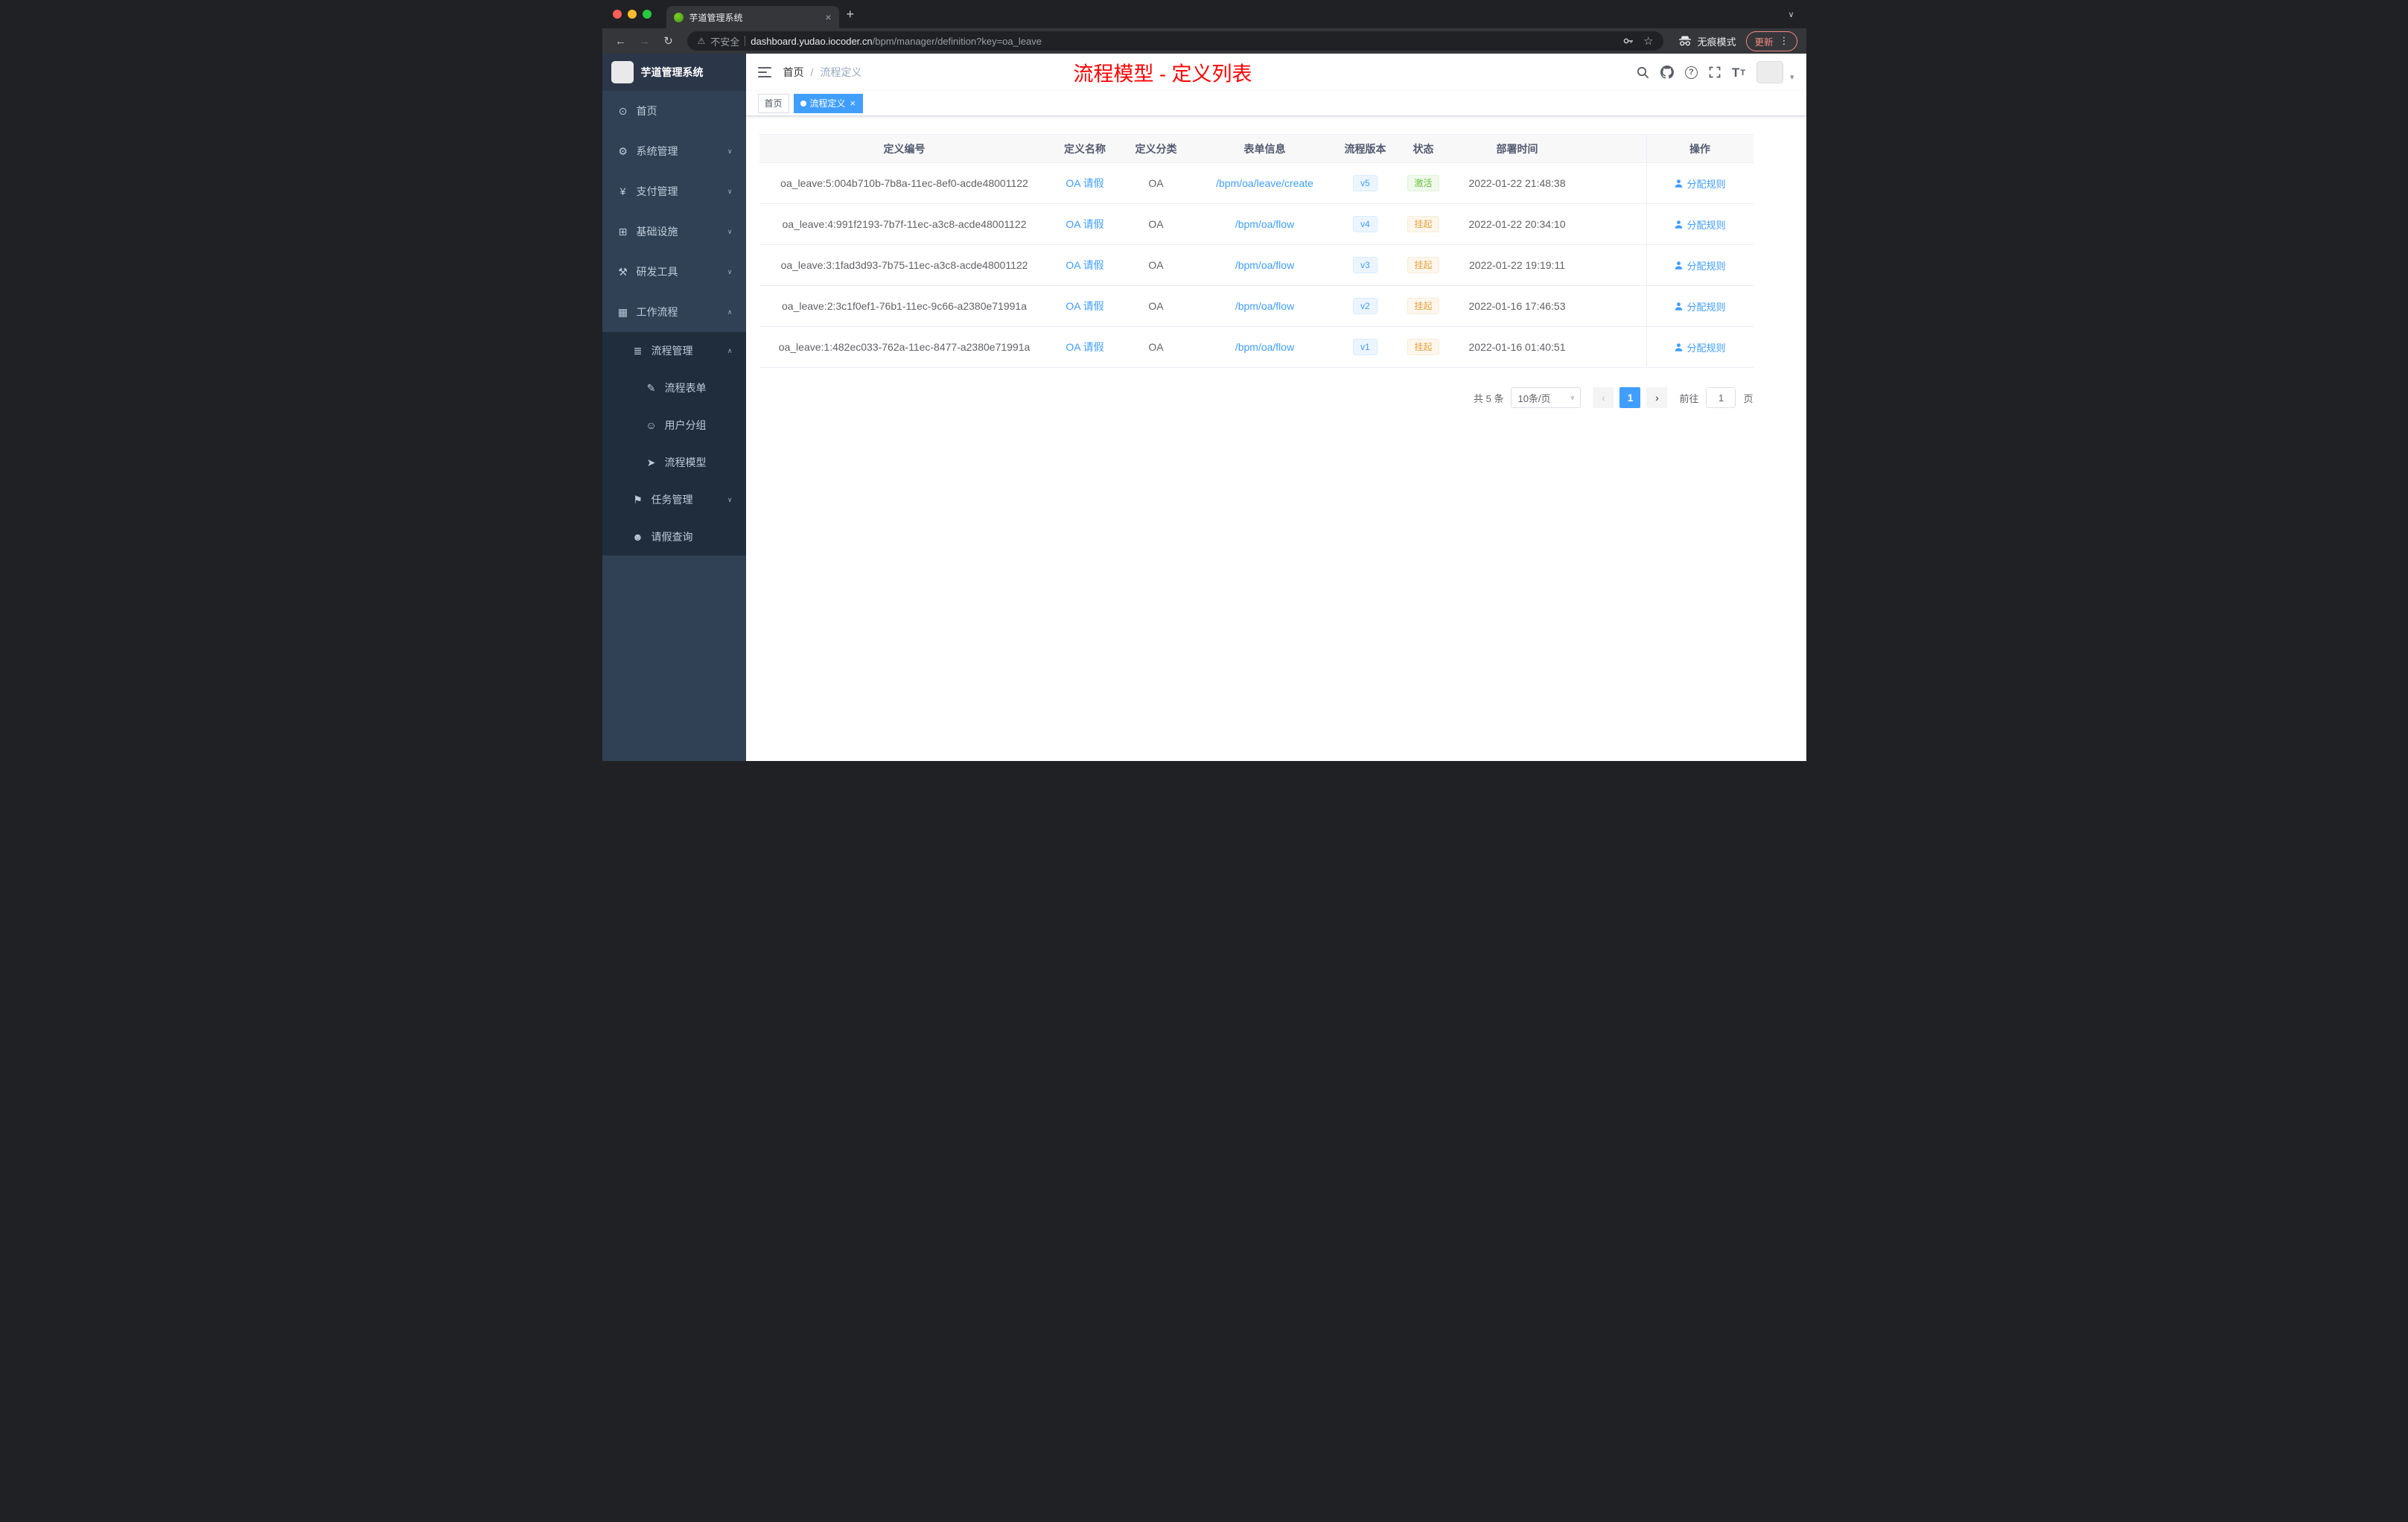  I want to click on sidebar-item-process-form: ✎ 流程表单, so click(674, 388).